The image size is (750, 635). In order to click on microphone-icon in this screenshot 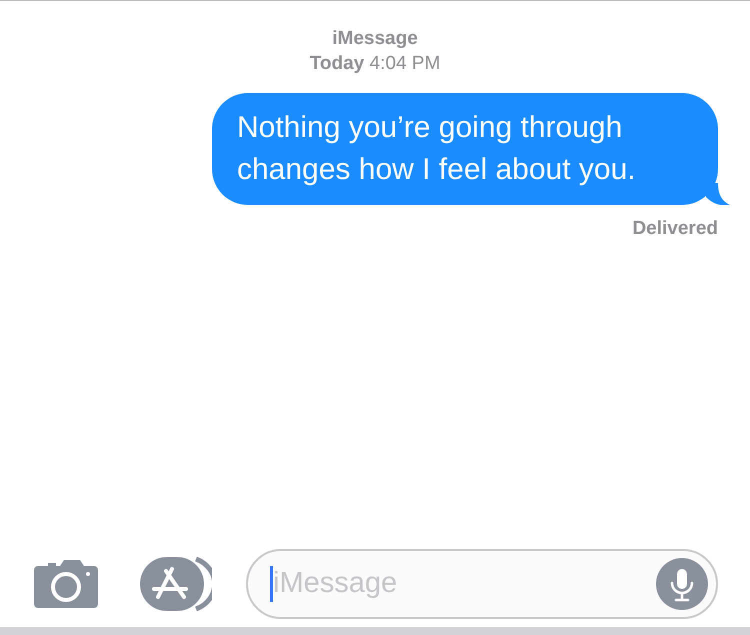, I will do `click(682, 584)`.